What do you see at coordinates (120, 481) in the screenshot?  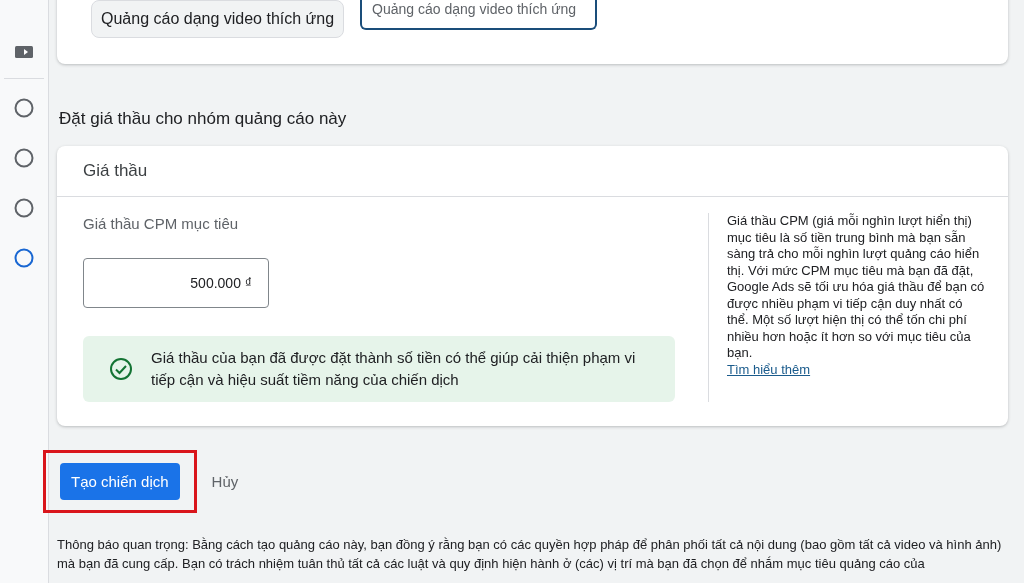 I see `create-campaign-button: Tạo chiến dịch` at bounding box center [120, 481].